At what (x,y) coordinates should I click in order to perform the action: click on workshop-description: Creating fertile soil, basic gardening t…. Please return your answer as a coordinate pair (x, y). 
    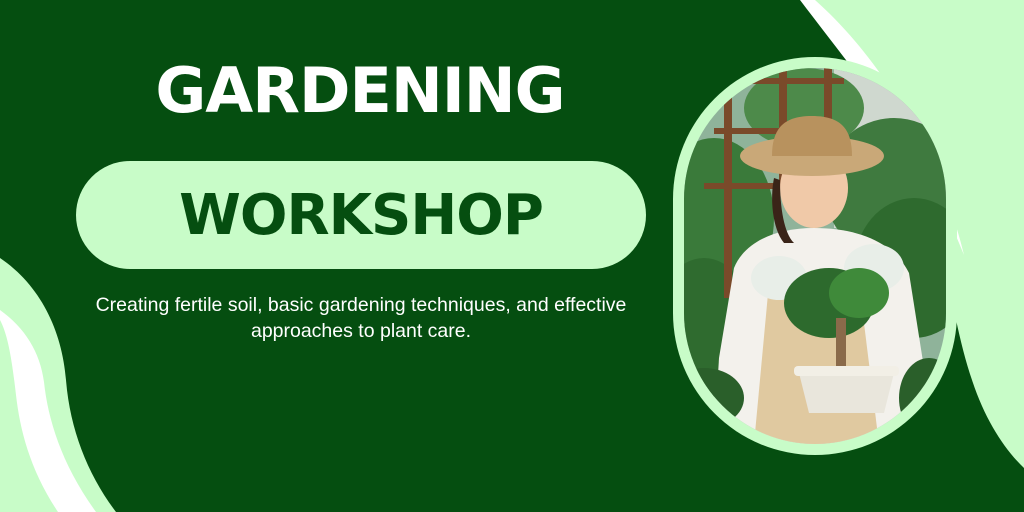
    Looking at the image, I should click on (361, 318).